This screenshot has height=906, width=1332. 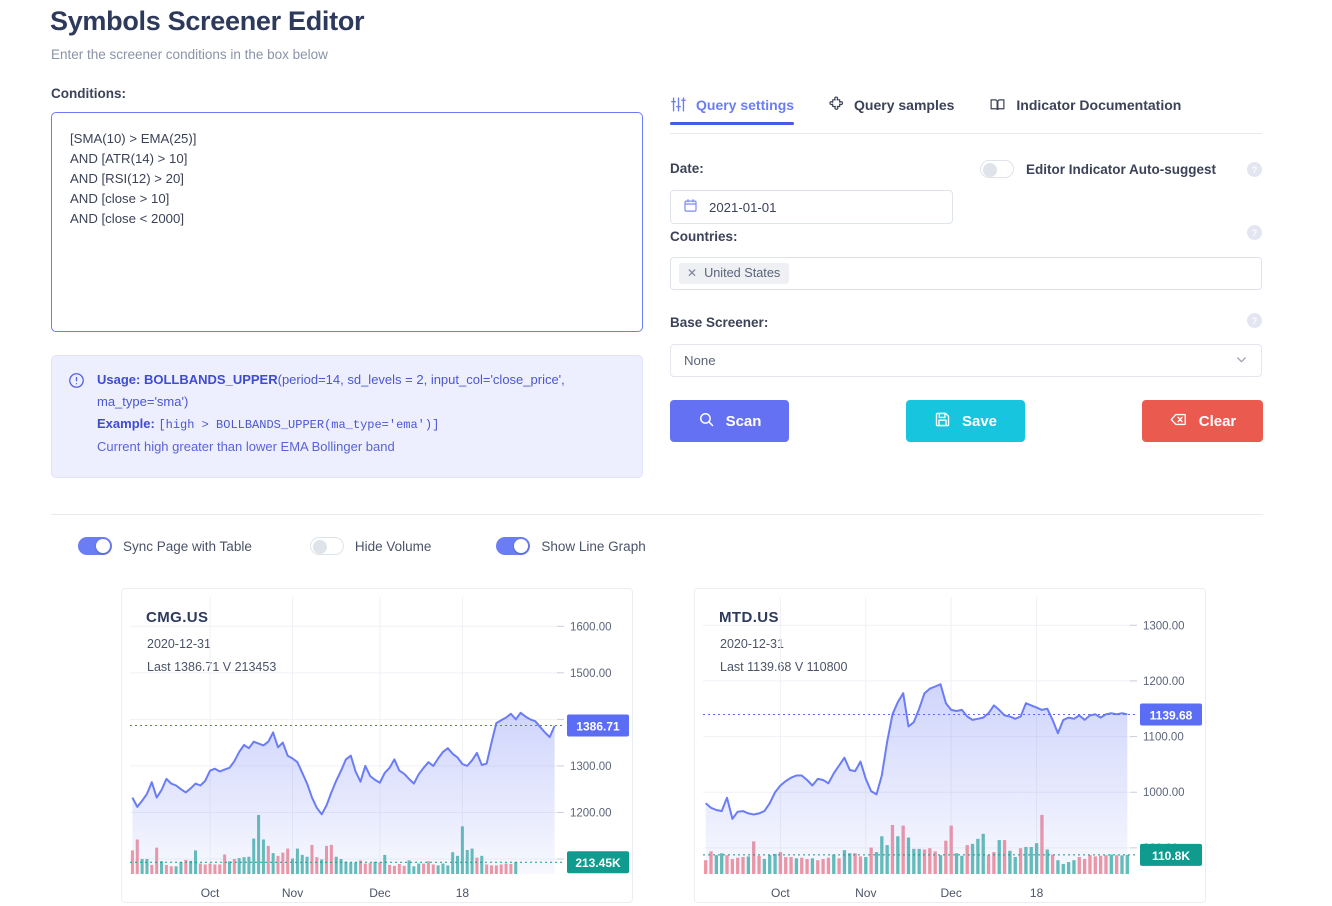 I want to click on base-screener-label: Base Screener:, so click(x=719, y=322).